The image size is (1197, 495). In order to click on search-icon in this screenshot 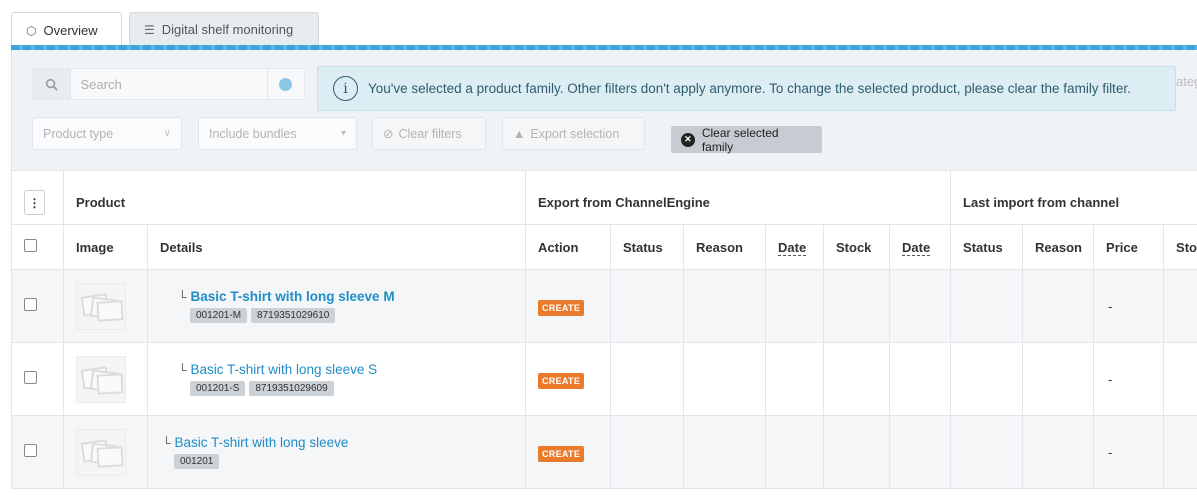, I will do `click(52, 84)`.